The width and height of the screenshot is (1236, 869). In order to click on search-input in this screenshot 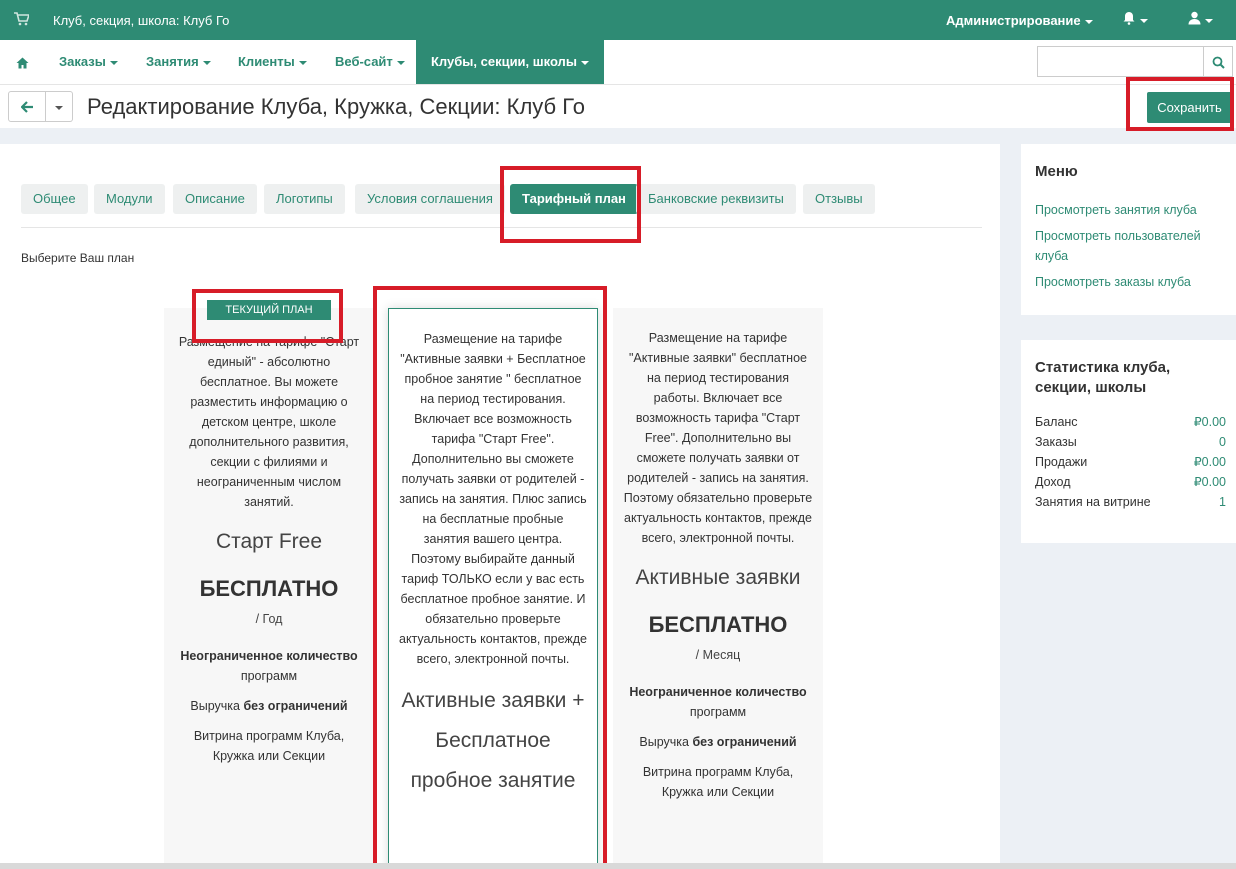, I will do `click(1120, 61)`.